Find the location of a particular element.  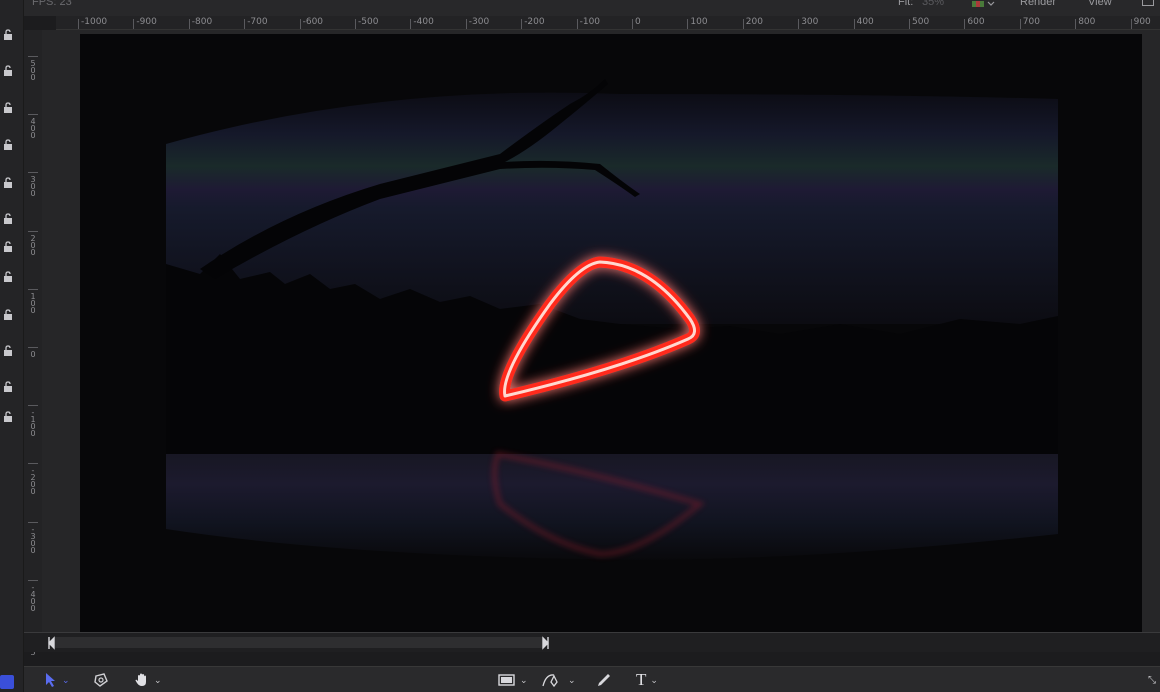

ruler-label: 200 is located at coordinates (33, 245).